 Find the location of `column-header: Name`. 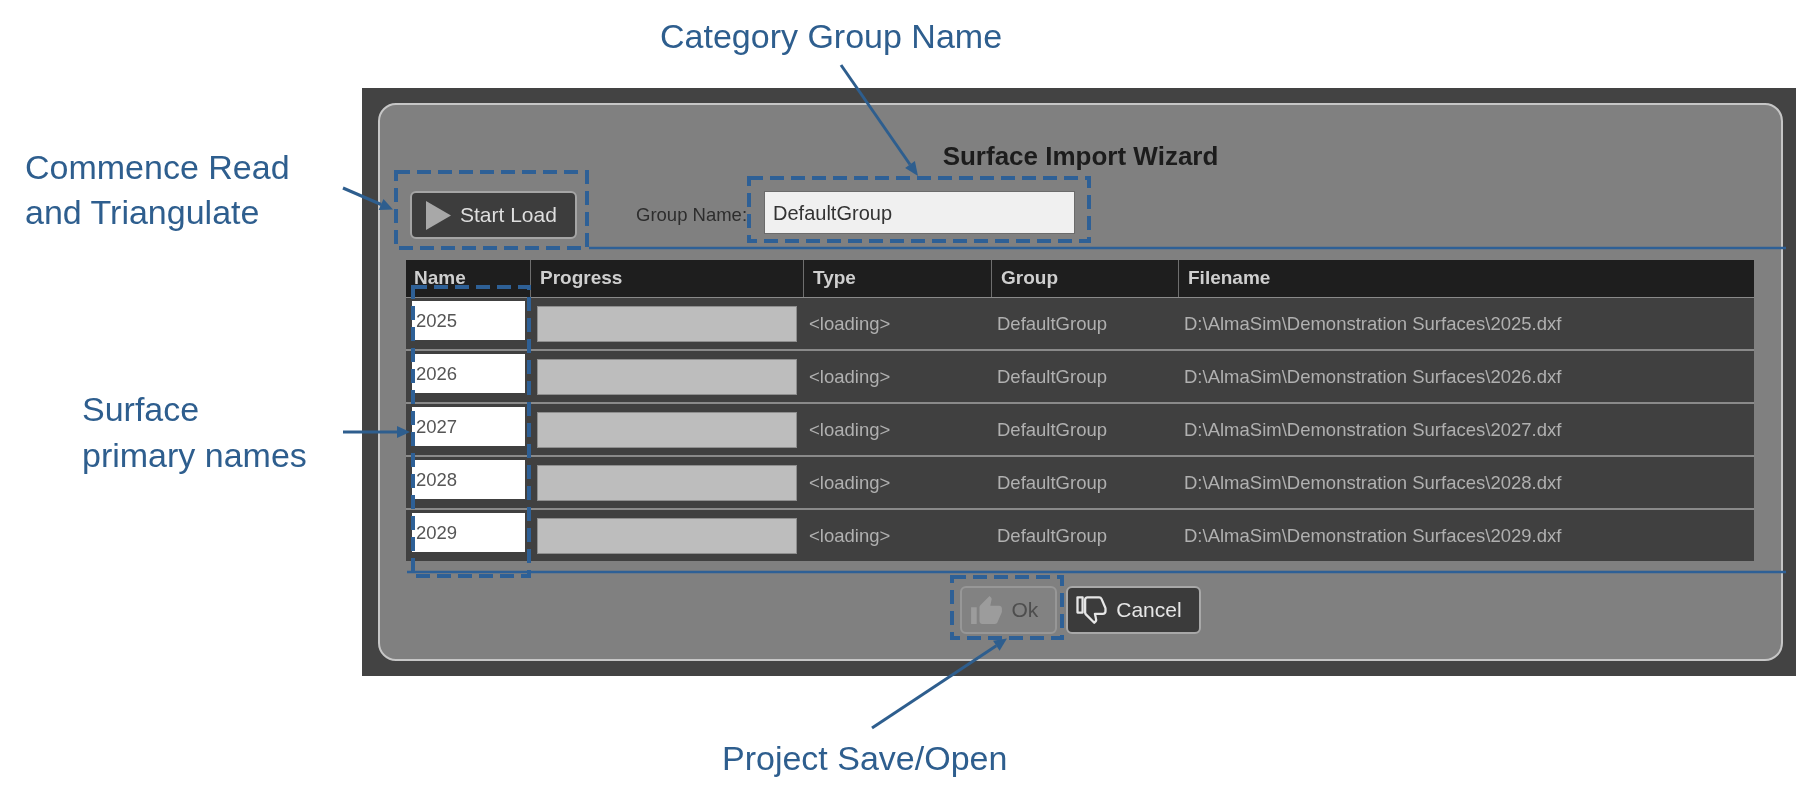

column-header: Name is located at coordinates (440, 278).